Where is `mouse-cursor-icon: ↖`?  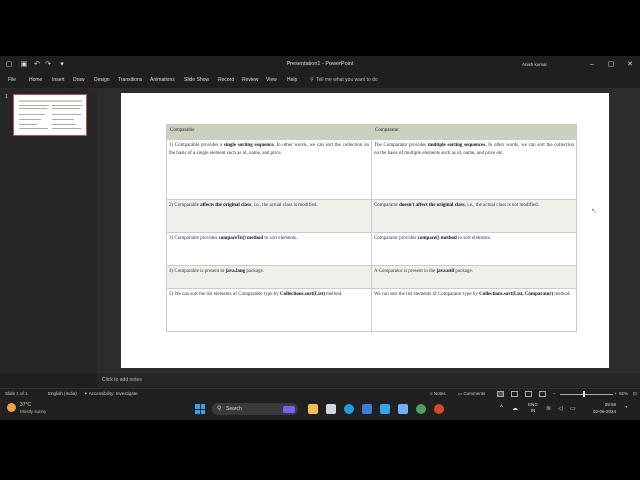 mouse-cursor-icon: ↖ is located at coordinates (594, 211).